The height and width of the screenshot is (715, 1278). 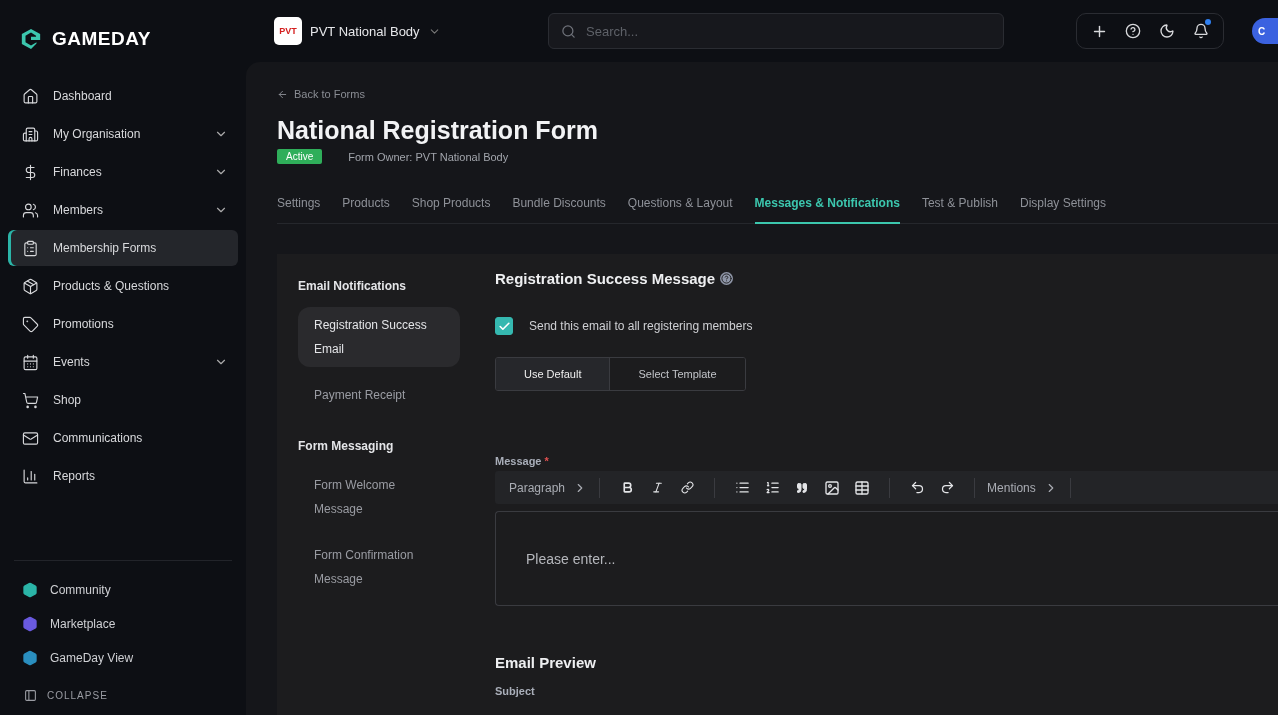 I want to click on page-title: National Registration Form, so click(x=438, y=130).